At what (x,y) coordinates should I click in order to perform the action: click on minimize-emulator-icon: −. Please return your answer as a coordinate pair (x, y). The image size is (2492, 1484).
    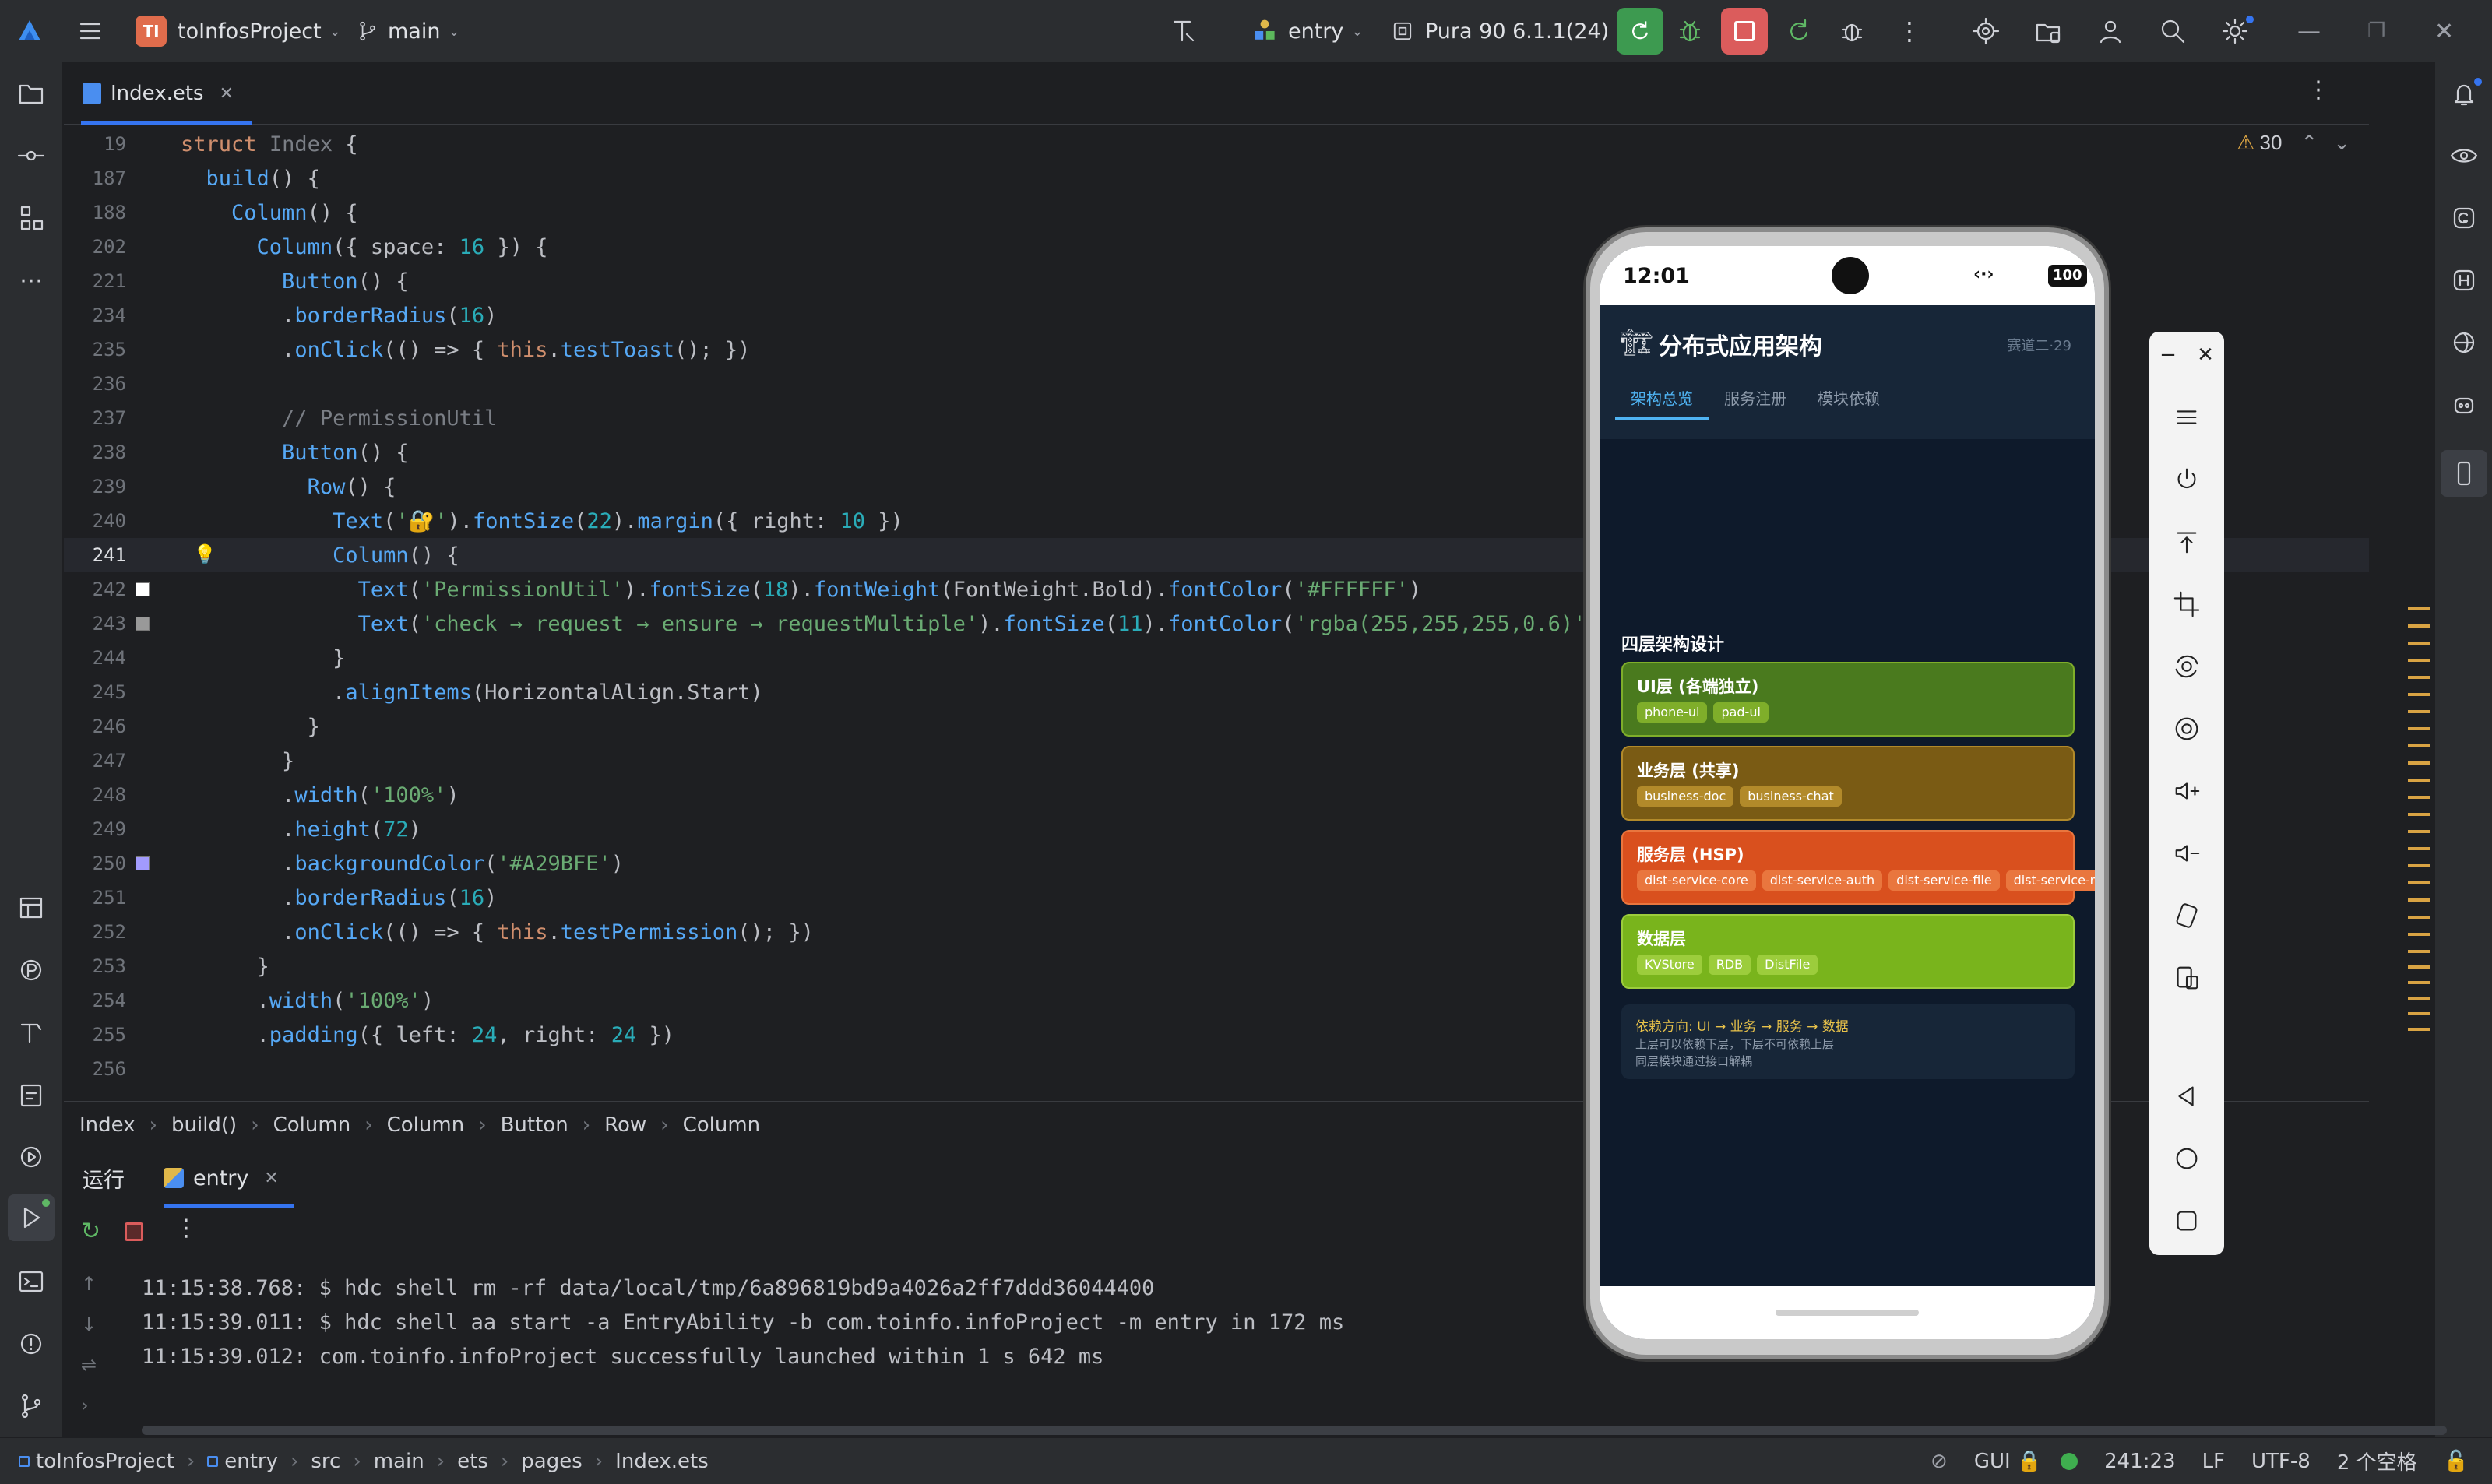
    Looking at the image, I should click on (2168, 355).